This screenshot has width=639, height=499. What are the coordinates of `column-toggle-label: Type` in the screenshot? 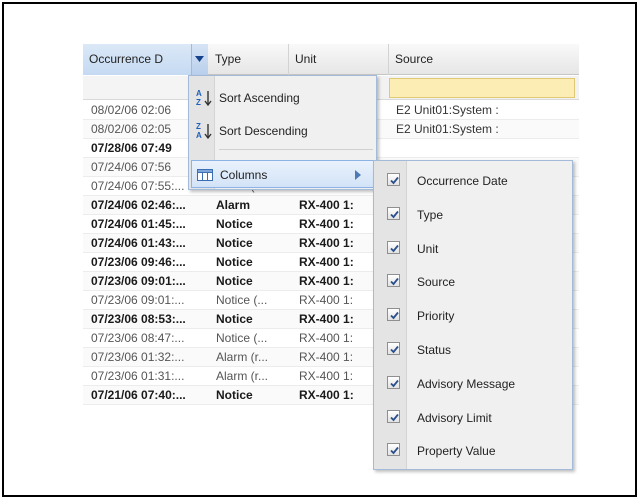 It's located at (430, 214).